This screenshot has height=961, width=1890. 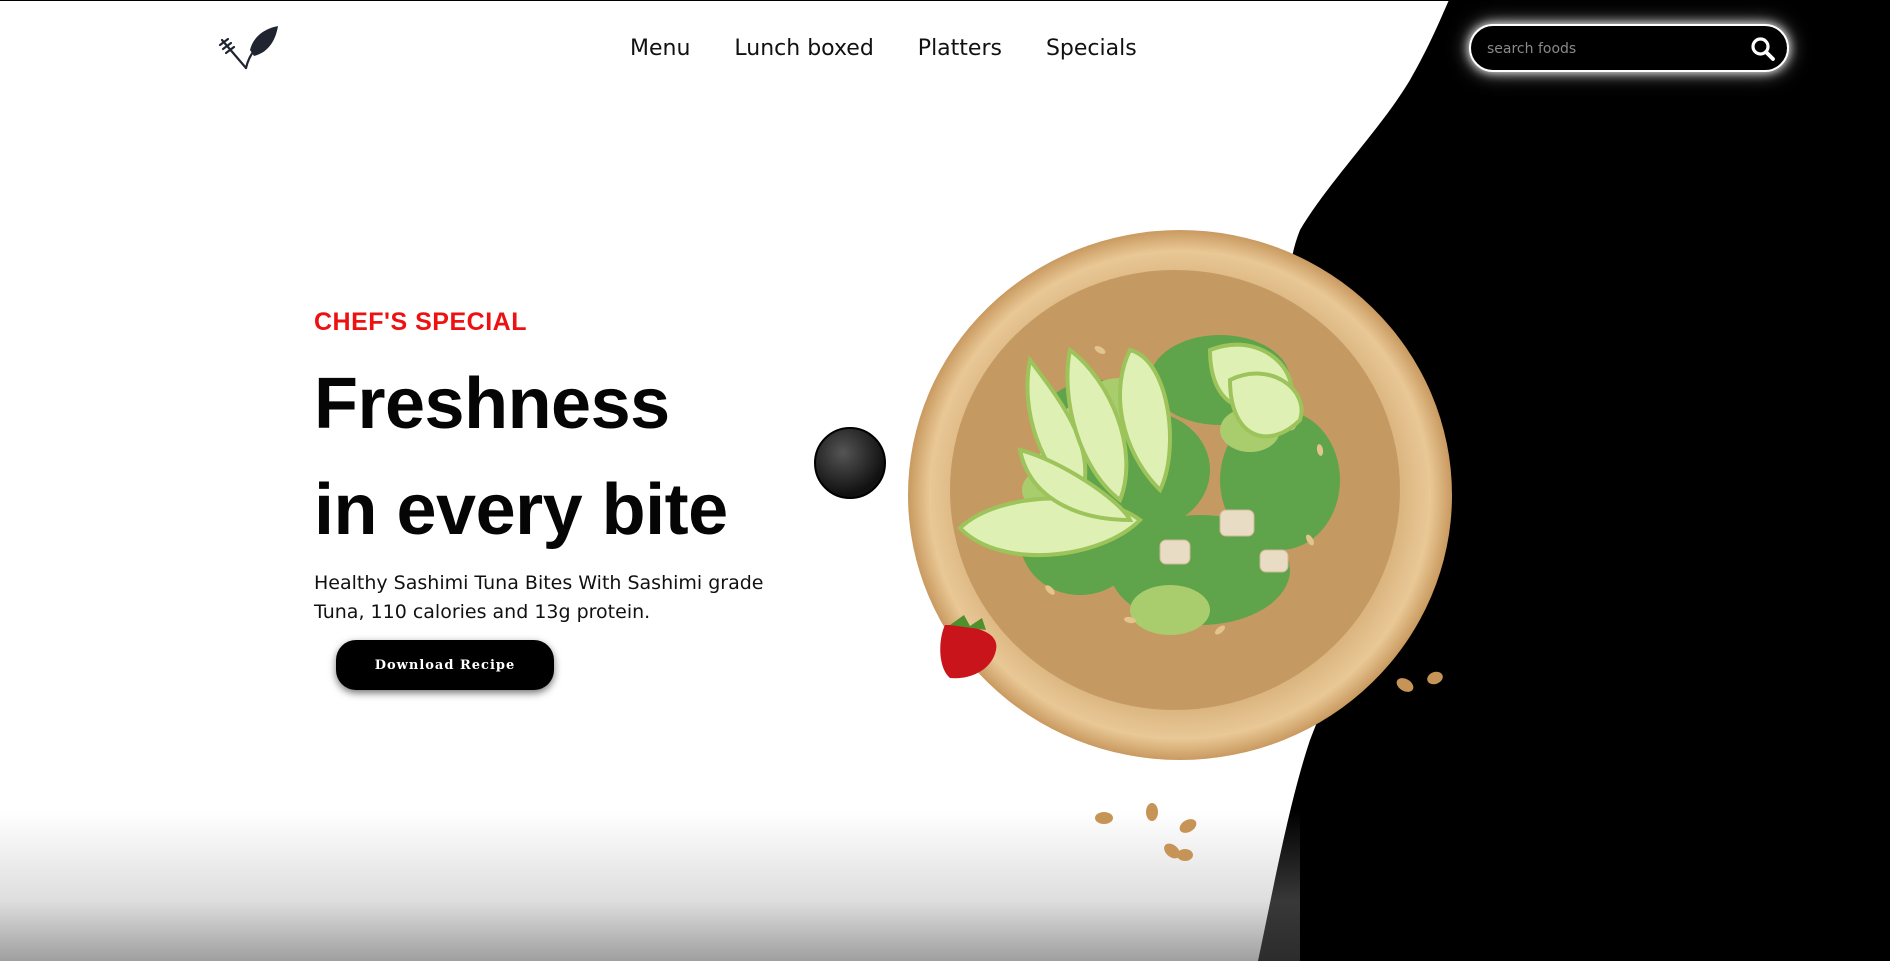 What do you see at coordinates (803, 48) in the screenshot?
I see `nav-item-lunch-boxed: Lunch boxed` at bounding box center [803, 48].